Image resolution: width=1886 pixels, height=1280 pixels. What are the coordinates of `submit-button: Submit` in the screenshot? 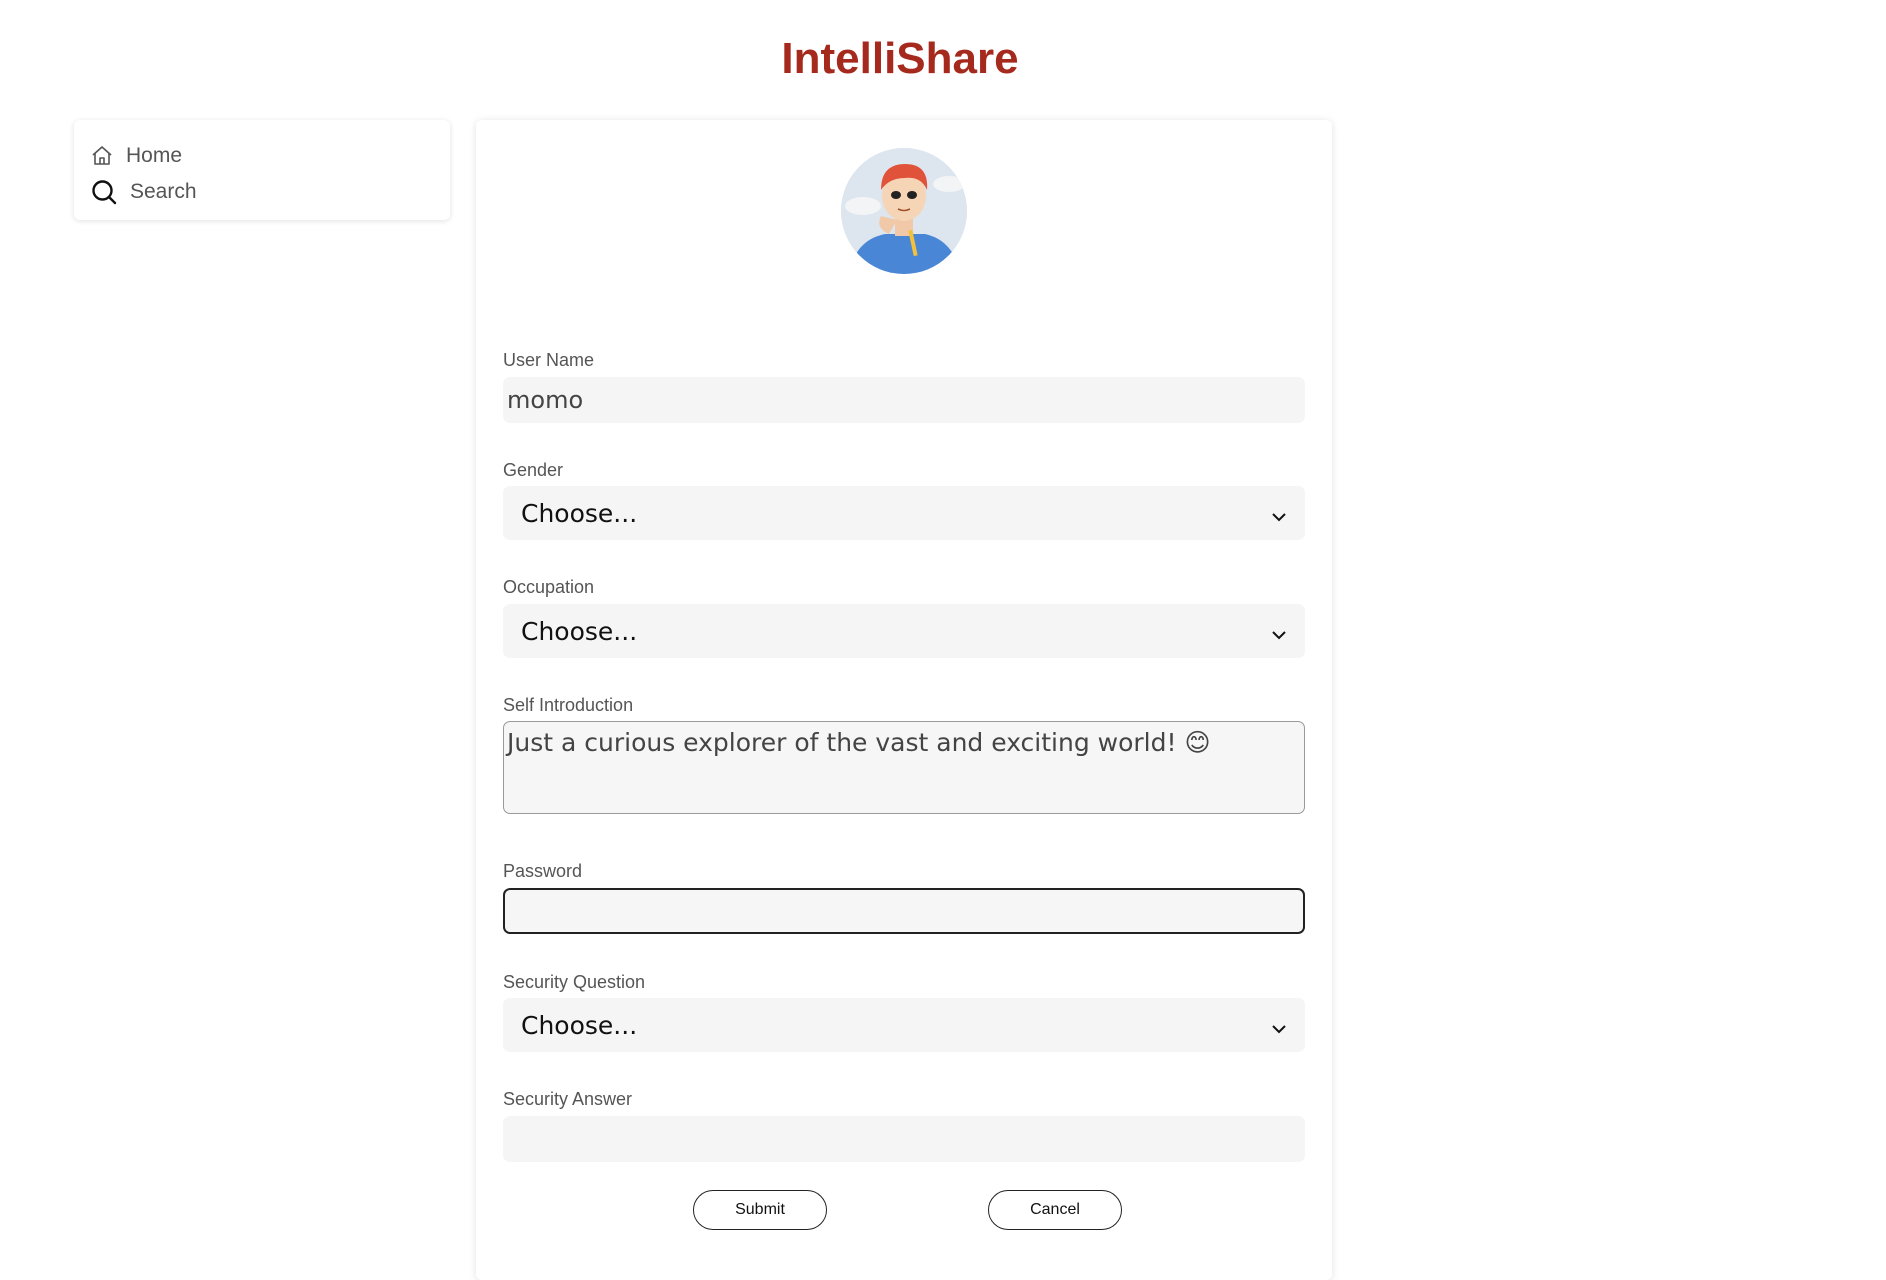 It's located at (760, 1210).